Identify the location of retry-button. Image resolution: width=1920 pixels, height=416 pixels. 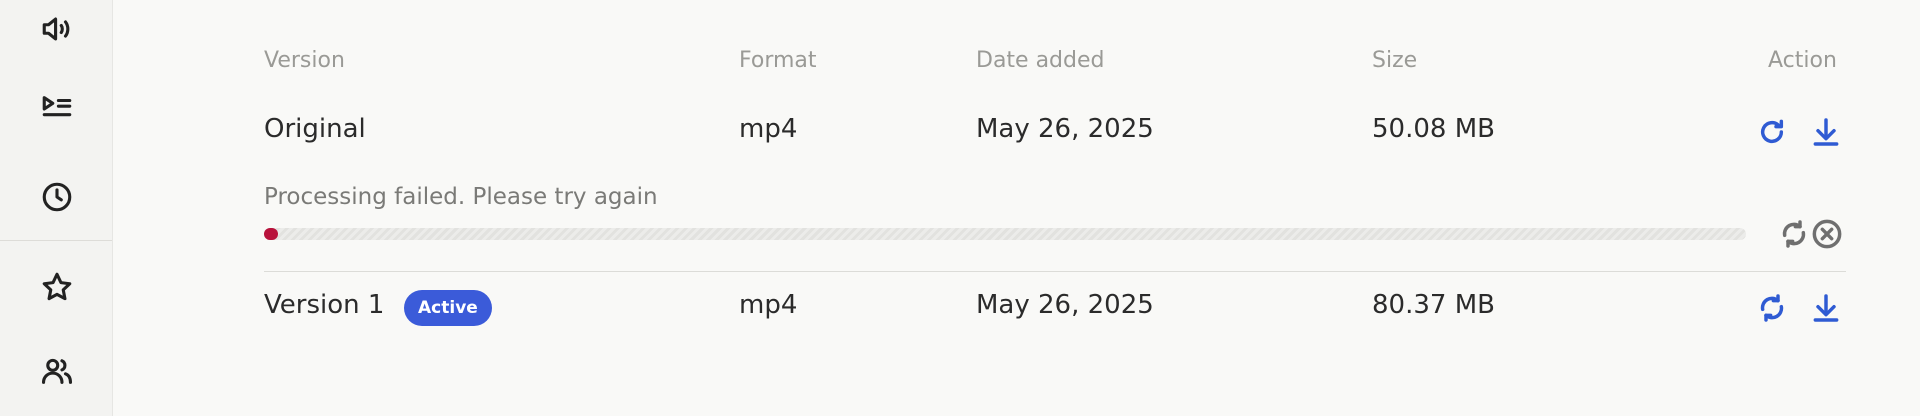
(1772, 132).